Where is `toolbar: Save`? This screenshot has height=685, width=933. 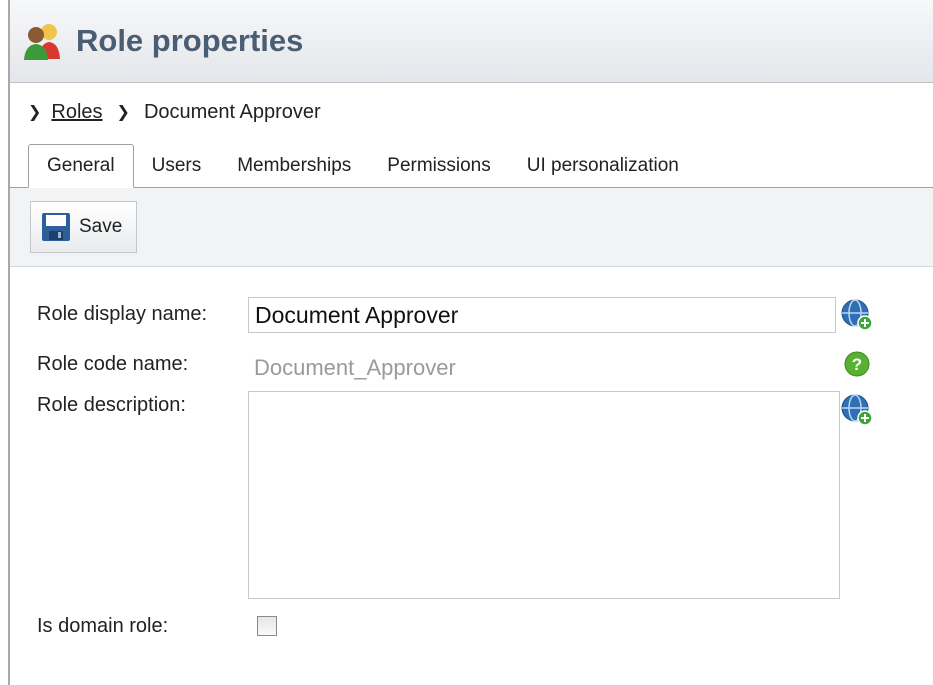
toolbar: Save is located at coordinates (471, 227).